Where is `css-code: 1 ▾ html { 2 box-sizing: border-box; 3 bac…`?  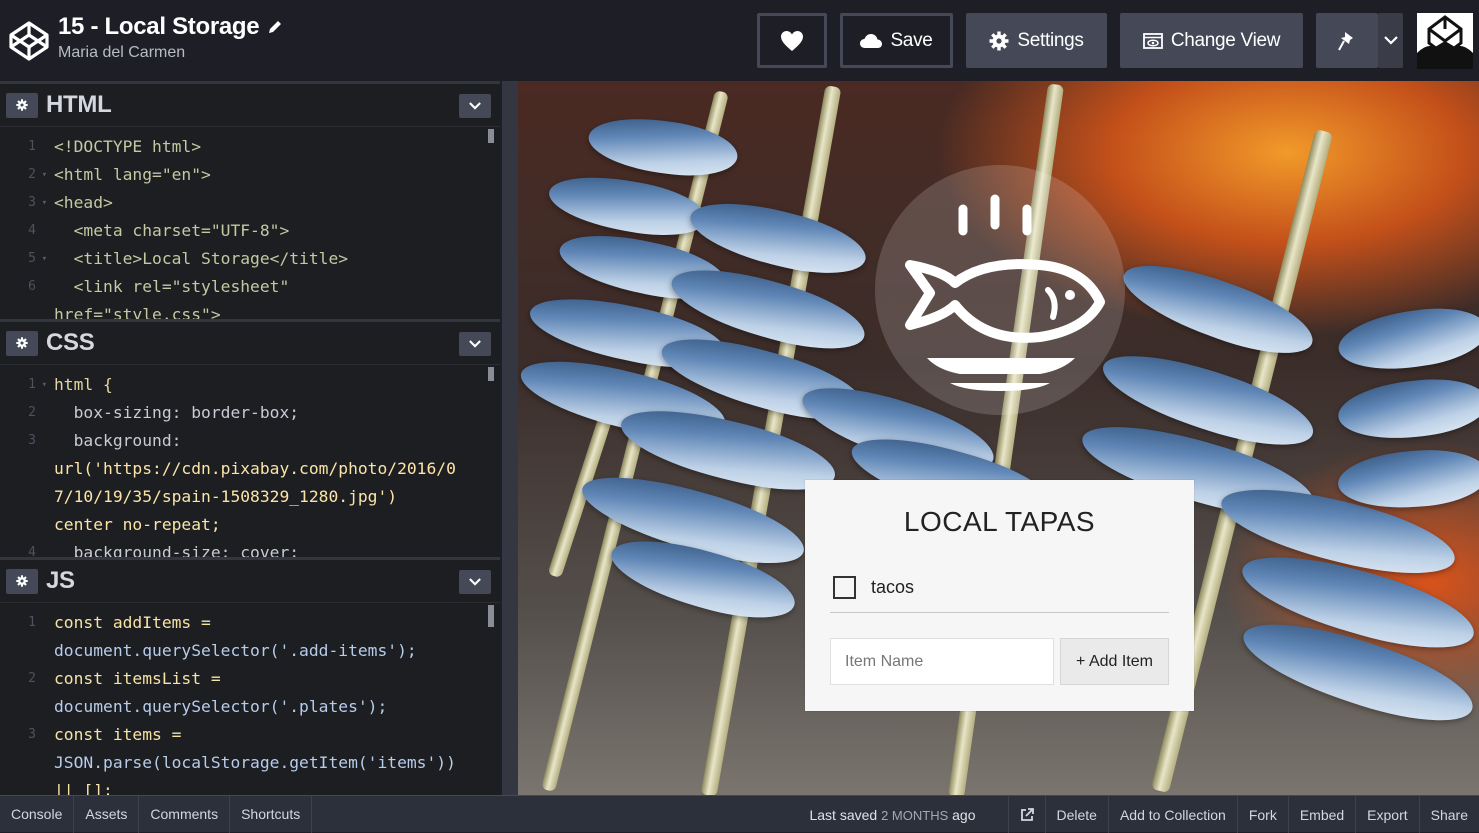 css-code: 1 ▾ html { 2 box-sizing: border-box; 3 bac… is located at coordinates (228, 464).